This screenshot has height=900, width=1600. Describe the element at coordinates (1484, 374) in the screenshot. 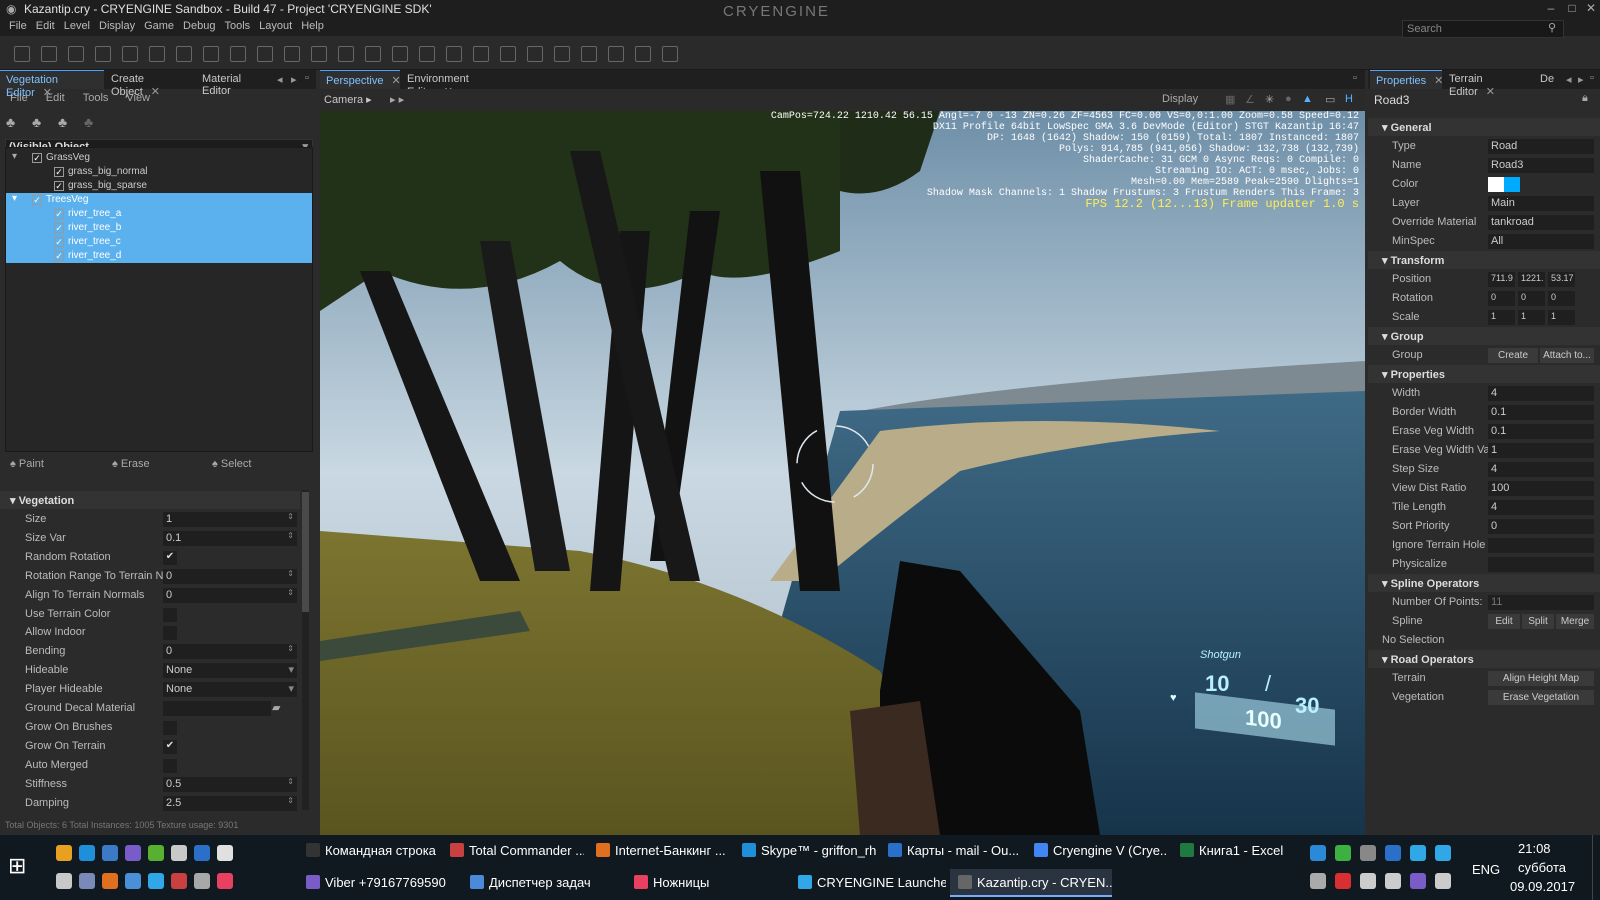

I see `section-header-properties: ▾ Properties` at that location.